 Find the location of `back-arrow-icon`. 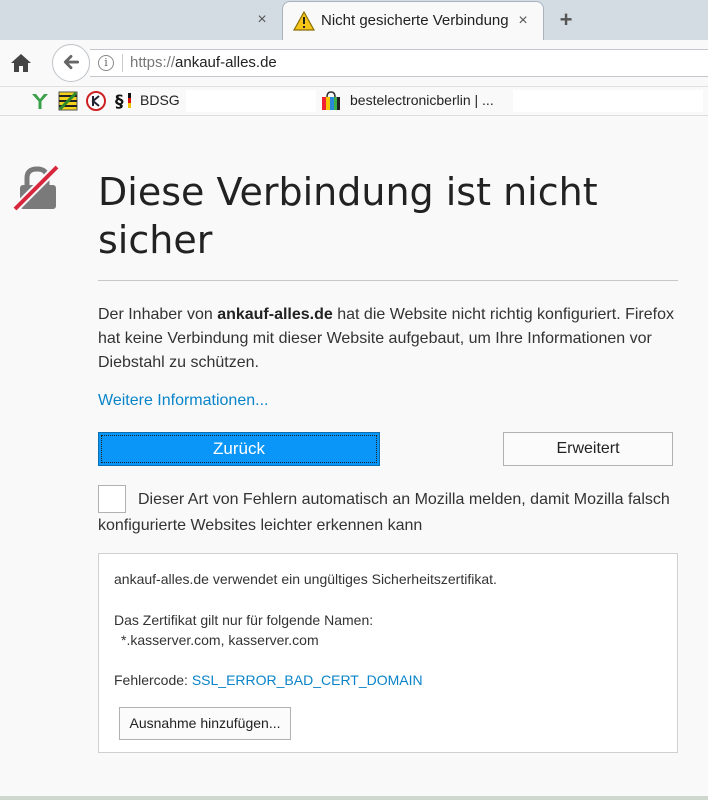

back-arrow-icon is located at coordinates (71, 62).